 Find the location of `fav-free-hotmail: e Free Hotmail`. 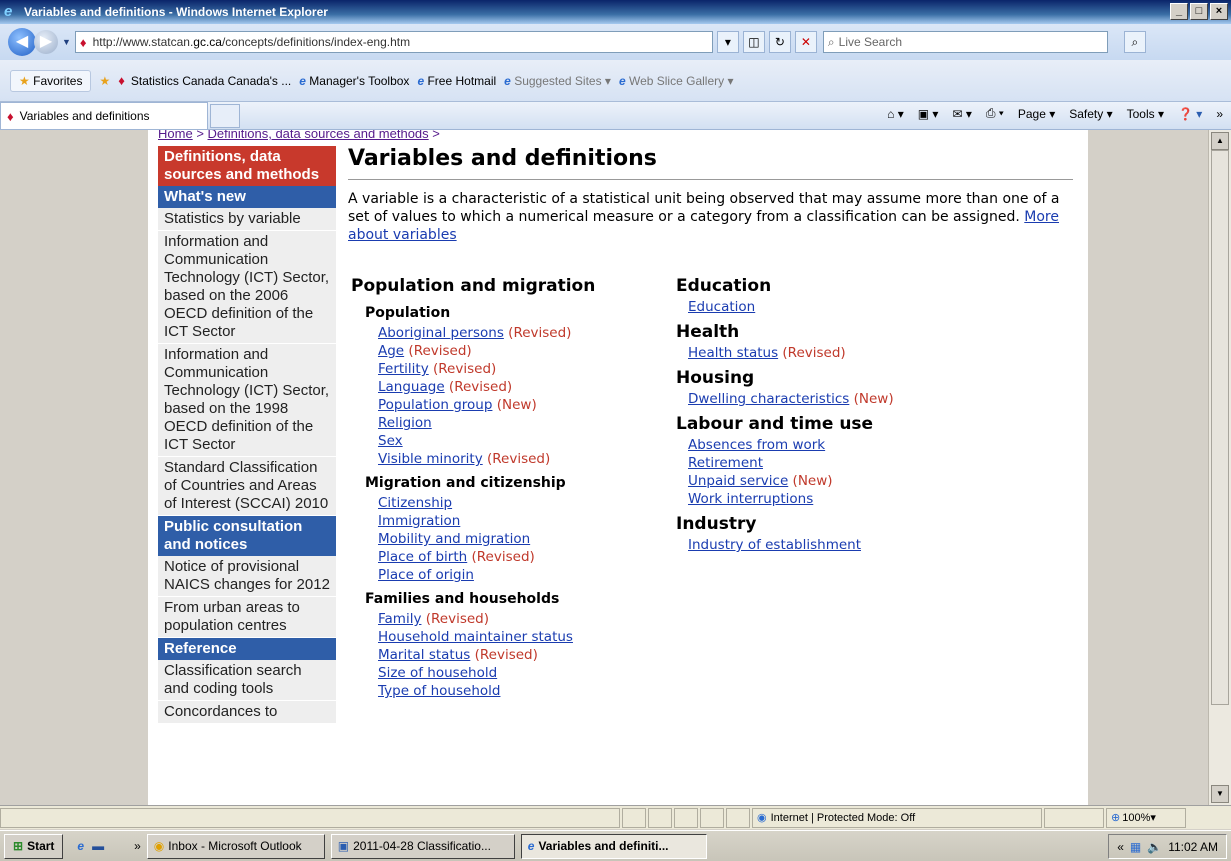

fav-free-hotmail: e Free Hotmail is located at coordinates (456, 81).